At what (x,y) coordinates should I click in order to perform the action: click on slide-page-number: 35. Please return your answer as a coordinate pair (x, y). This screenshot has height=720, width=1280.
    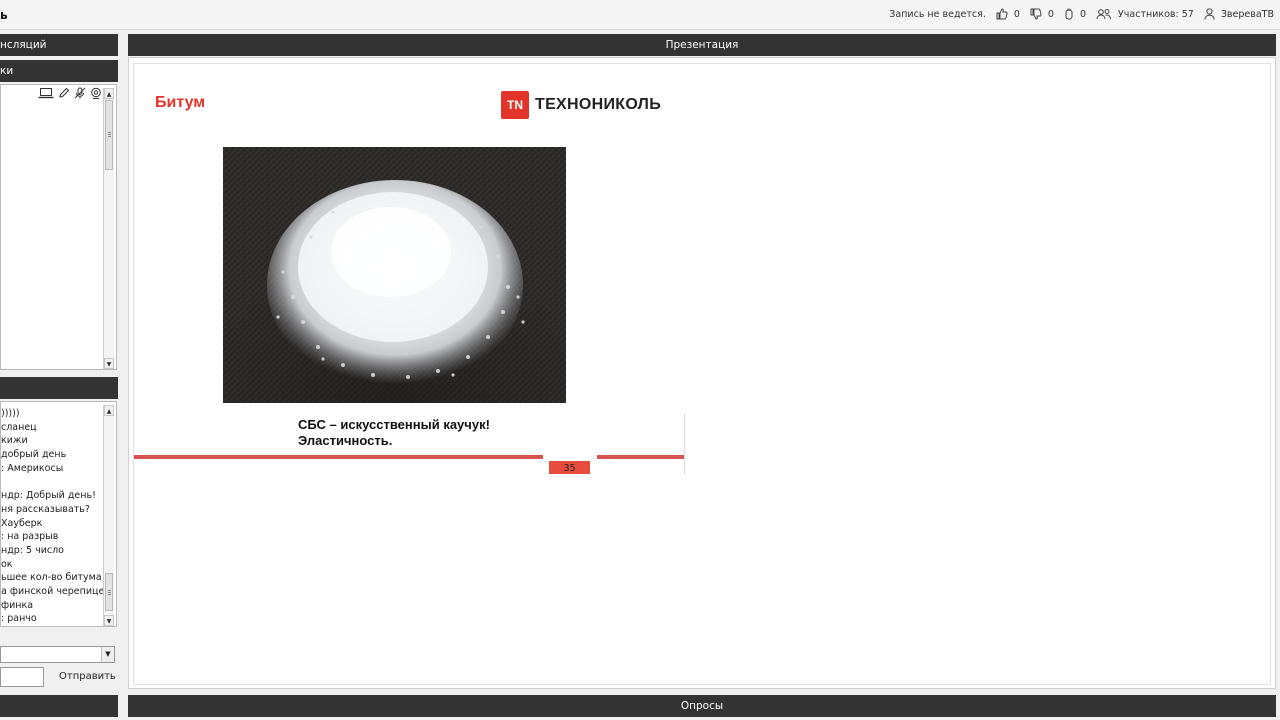
    Looking at the image, I should click on (569, 467).